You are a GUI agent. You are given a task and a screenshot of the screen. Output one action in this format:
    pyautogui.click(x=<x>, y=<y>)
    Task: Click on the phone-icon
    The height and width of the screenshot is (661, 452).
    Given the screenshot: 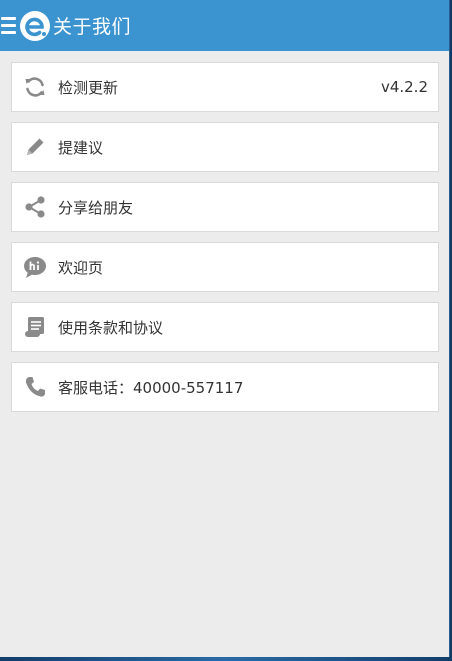 What is the action you would take?
    pyautogui.click(x=35, y=387)
    